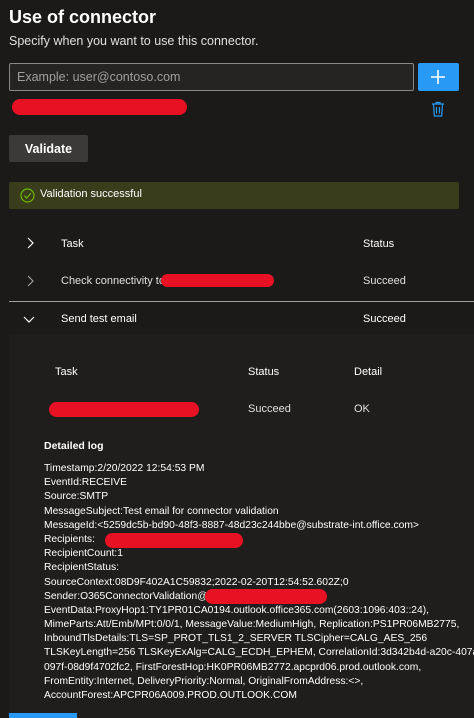 This screenshot has height=718, width=474. What do you see at coordinates (48, 148) in the screenshot?
I see `validate-button: Validate` at bounding box center [48, 148].